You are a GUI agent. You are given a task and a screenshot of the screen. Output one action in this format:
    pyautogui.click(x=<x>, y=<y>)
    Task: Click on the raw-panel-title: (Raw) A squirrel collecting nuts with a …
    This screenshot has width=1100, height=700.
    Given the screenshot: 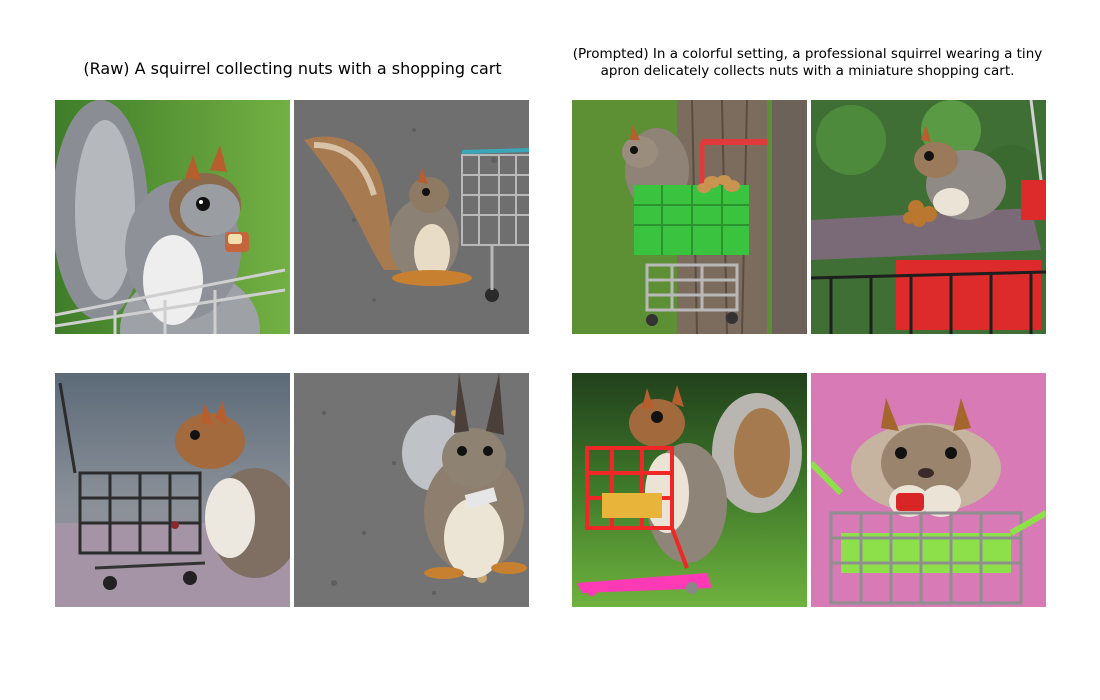 What is the action you would take?
    pyautogui.click(x=292, y=68)
    